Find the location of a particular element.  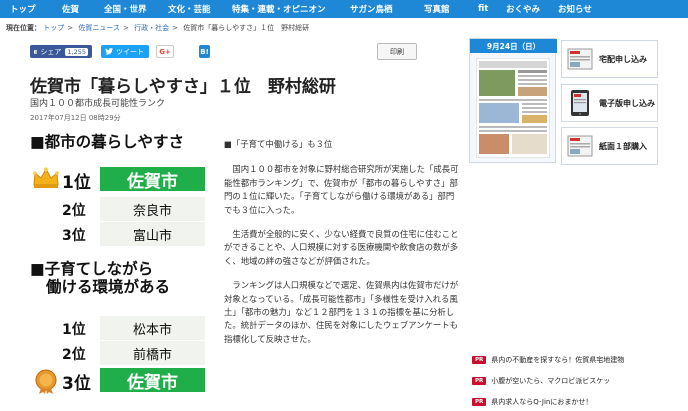

twitter-icon is located at coordinates (109, 51).